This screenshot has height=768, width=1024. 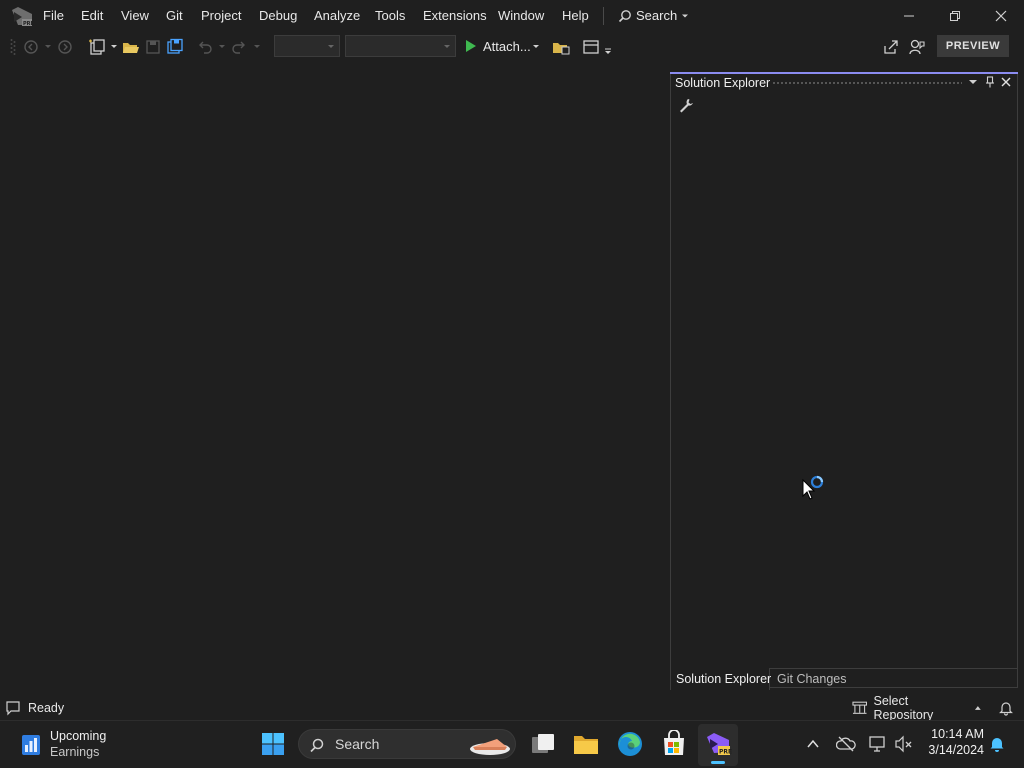 I want to click on stock-widget-icon, so click(x=31, y=745).